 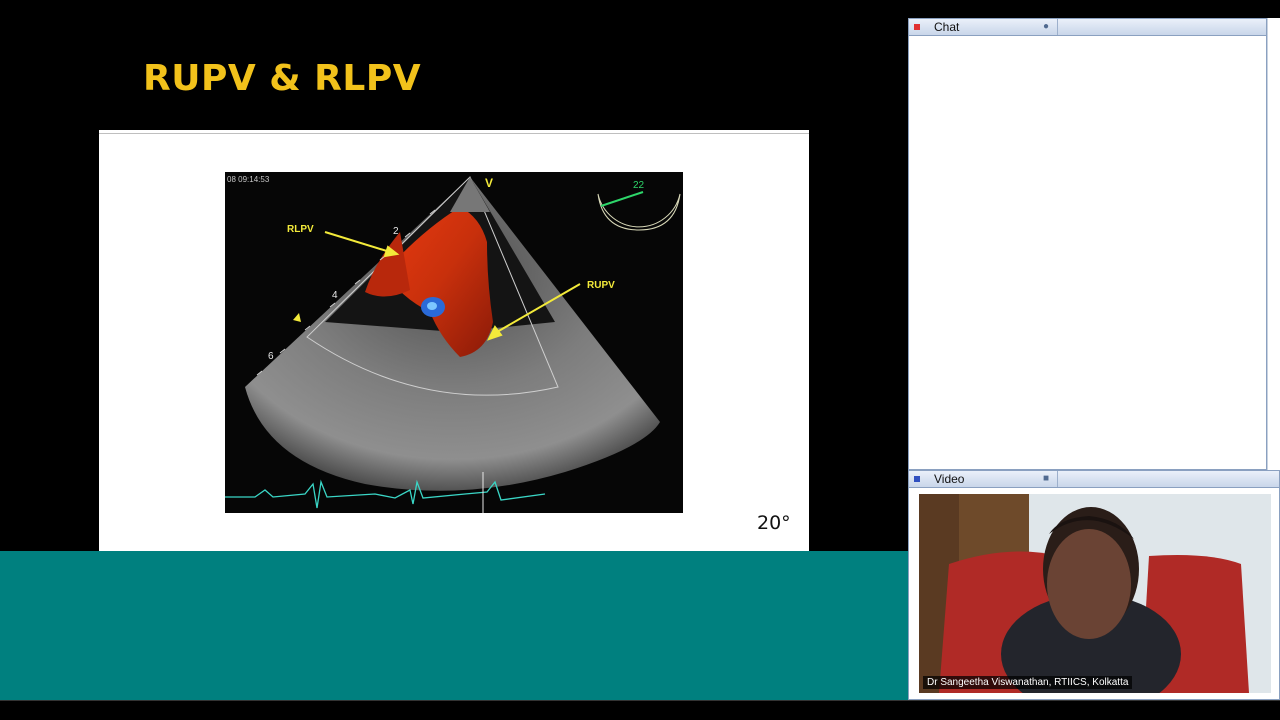 I want to click on webcam-frame-svg, so click(x=1095, y=593).